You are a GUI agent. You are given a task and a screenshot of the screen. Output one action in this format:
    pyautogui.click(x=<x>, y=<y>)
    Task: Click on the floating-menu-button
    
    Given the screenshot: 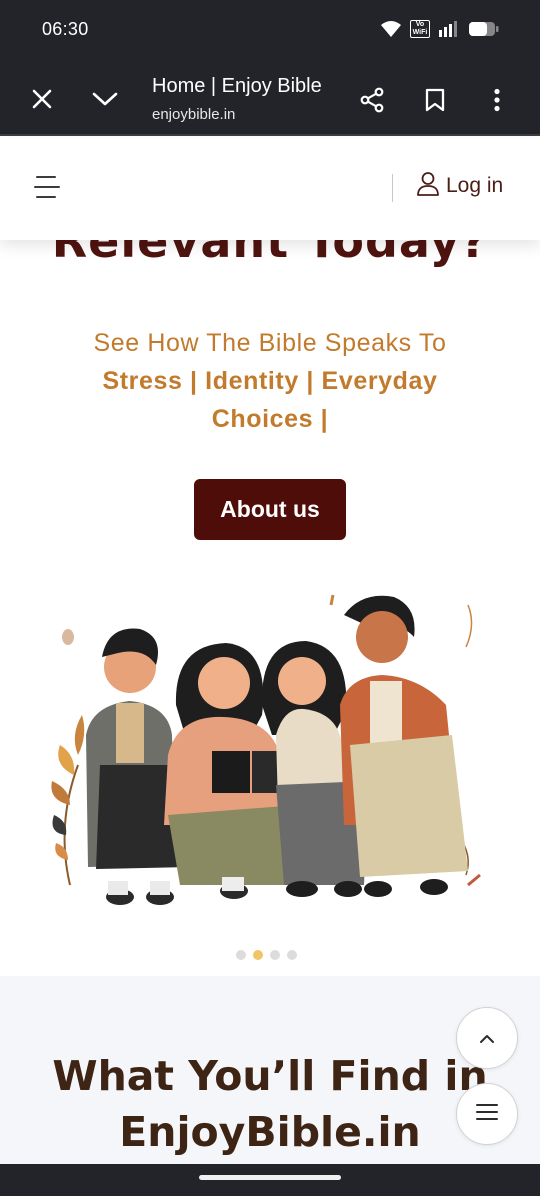 What is the action you would take?
    pyautogui.click(x=487, y=1114)
    